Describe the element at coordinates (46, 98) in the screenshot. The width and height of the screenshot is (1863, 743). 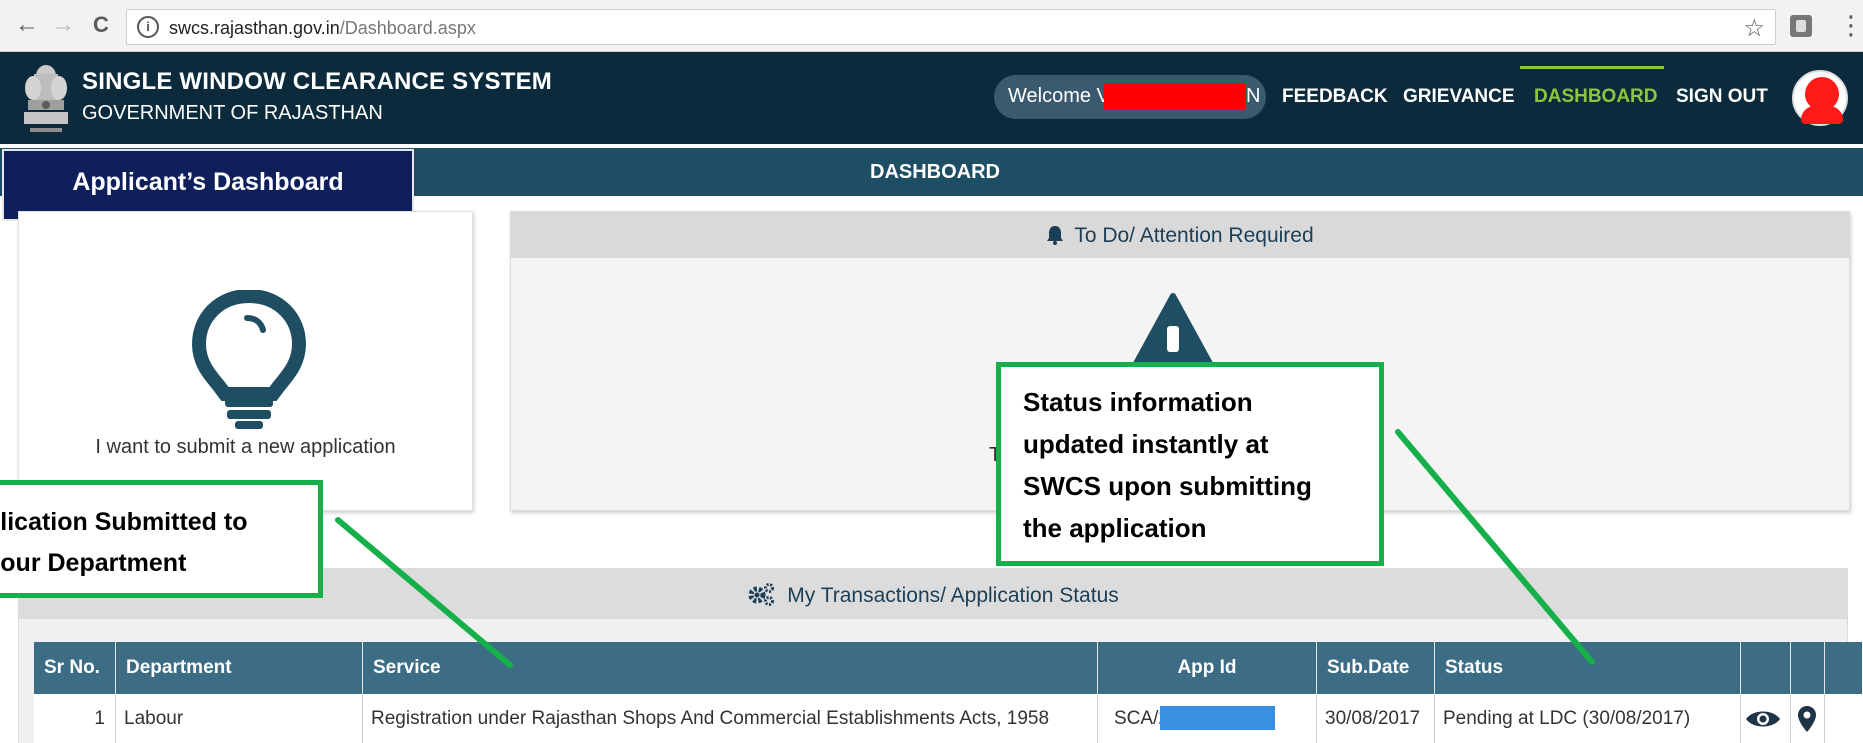
I see `state-emblem-icon` at that location.